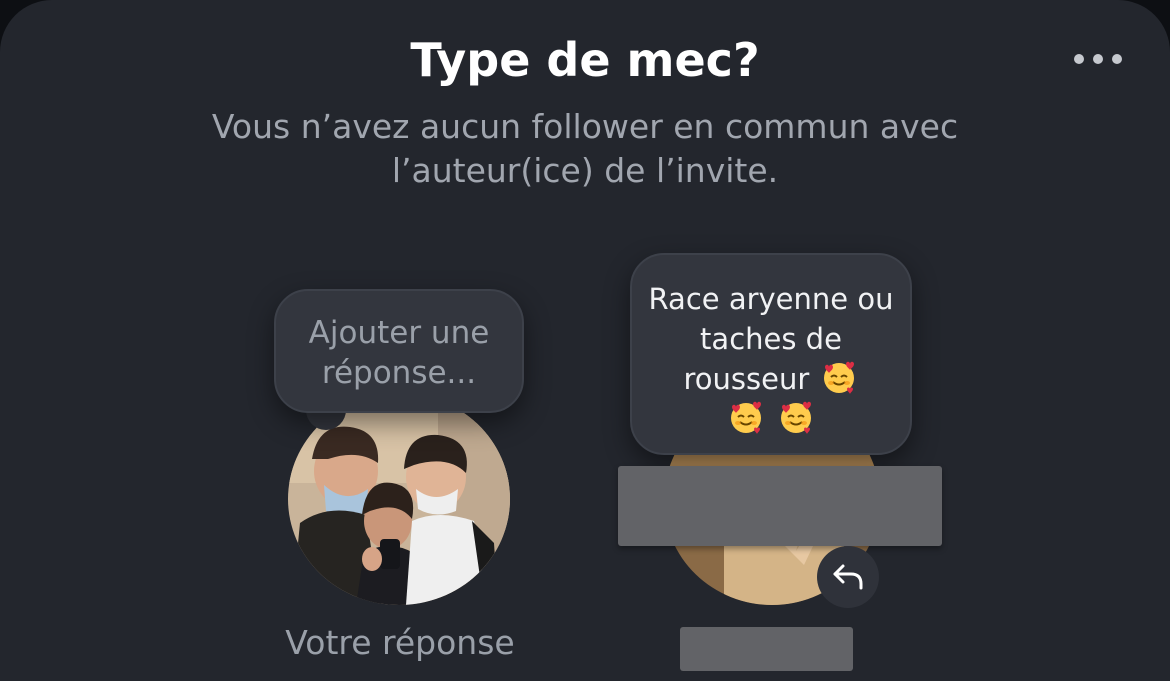 The width and height of the screenshot is (1170, 681). Describe the element at coordinates (766, 649) in the screenshot. I see `redacted-caption-overlay` at that location.